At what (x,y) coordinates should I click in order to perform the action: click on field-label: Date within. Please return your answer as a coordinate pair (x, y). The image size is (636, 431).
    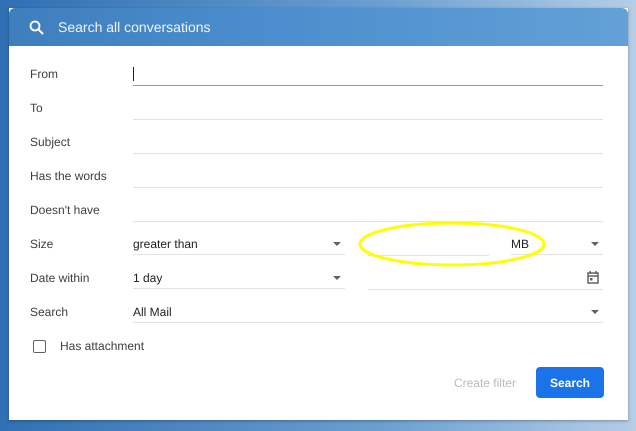
    Looking at the image, I should click on (60, 278).